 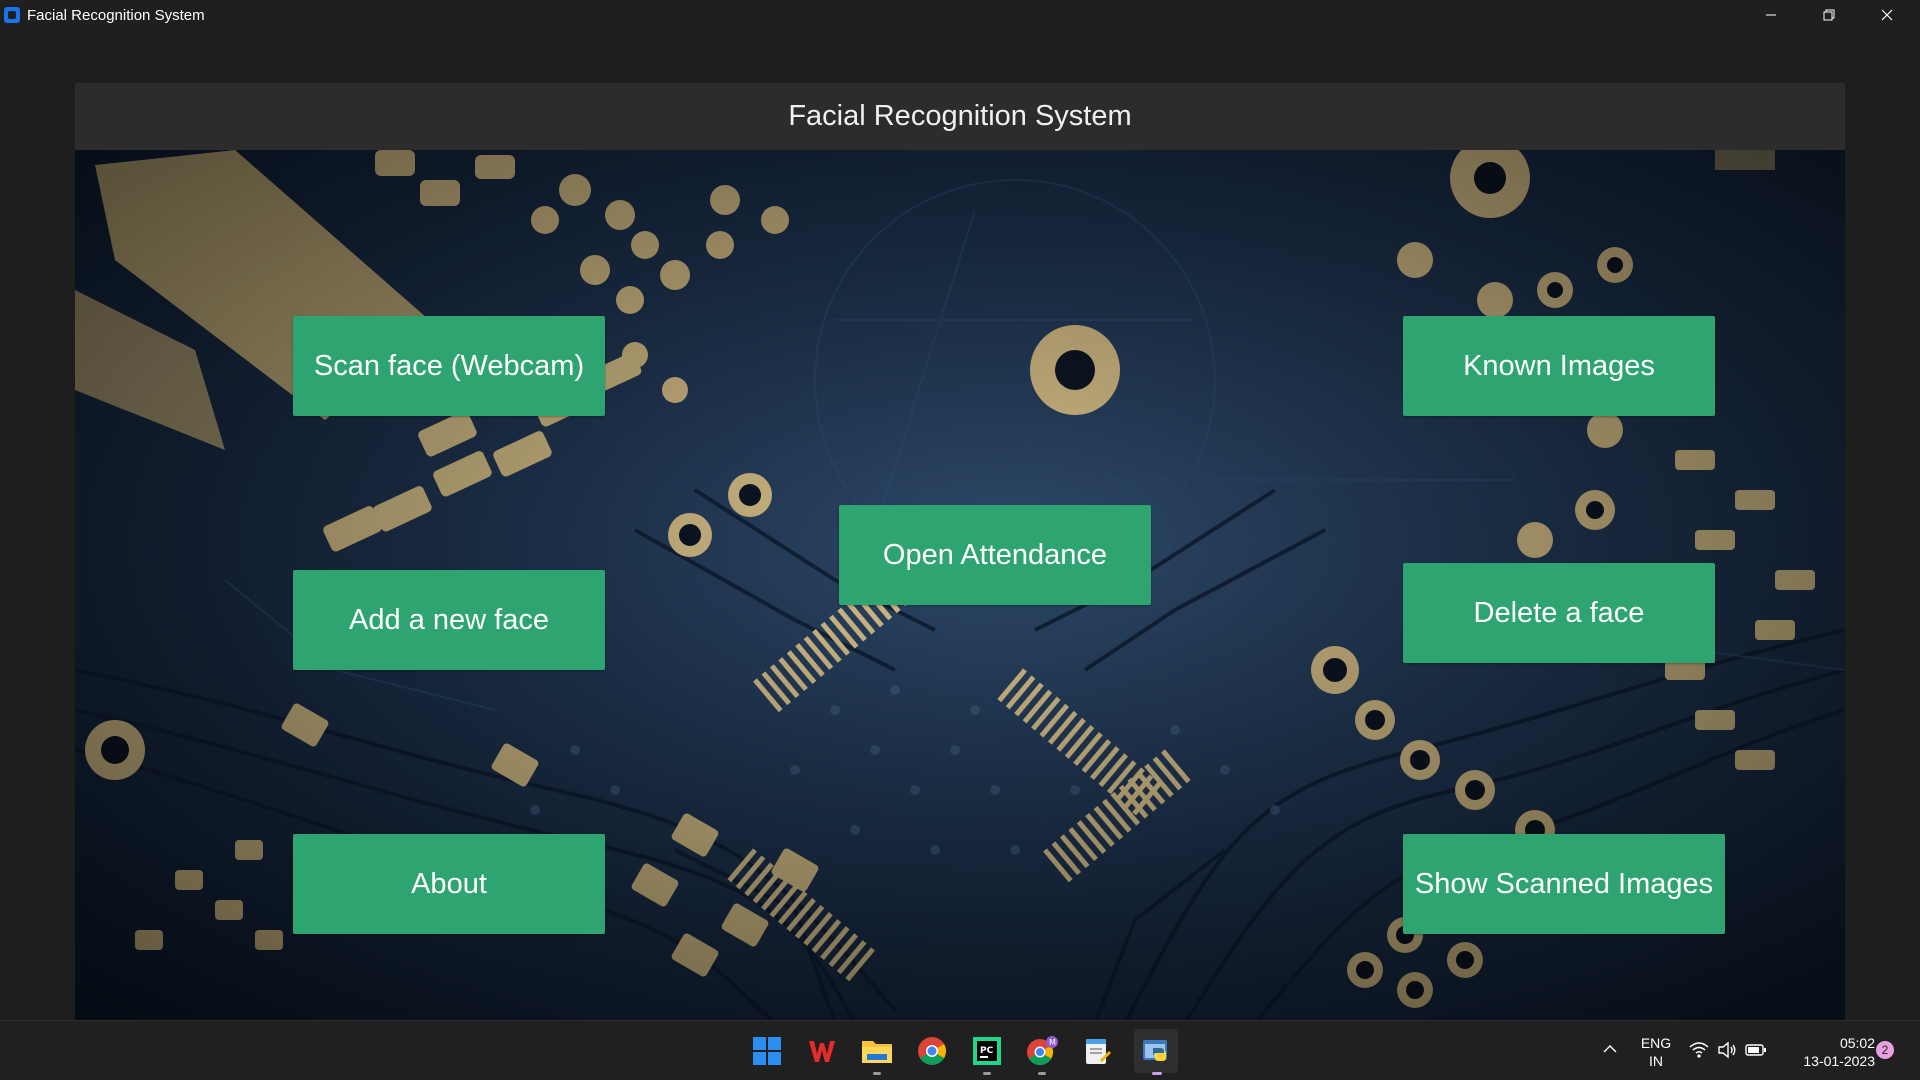 I want to click on python-app-icon, so click(x=1155, y=1050).